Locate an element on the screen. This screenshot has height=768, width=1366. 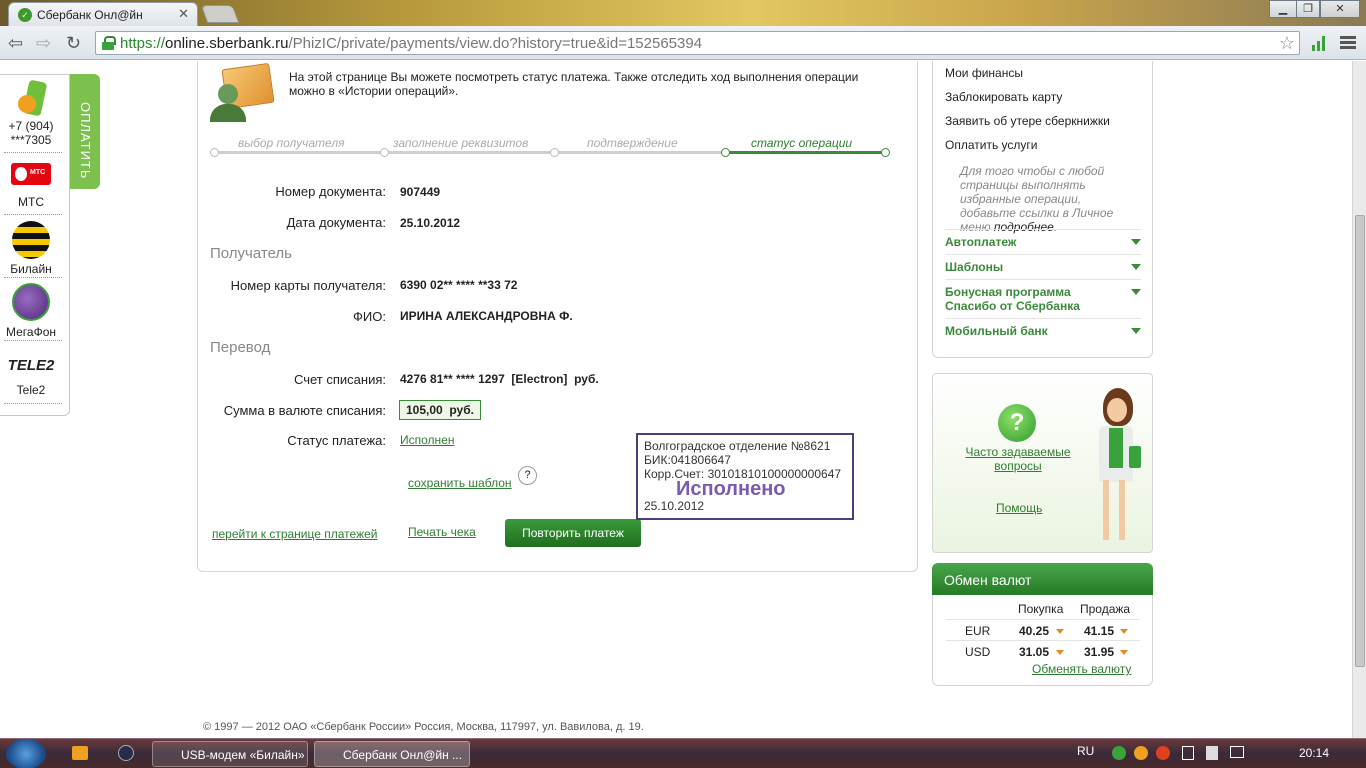
browser-tab-sberbank: ✓ Сбербанк Онл@йн ✕ is located at coordinates (103, 14).